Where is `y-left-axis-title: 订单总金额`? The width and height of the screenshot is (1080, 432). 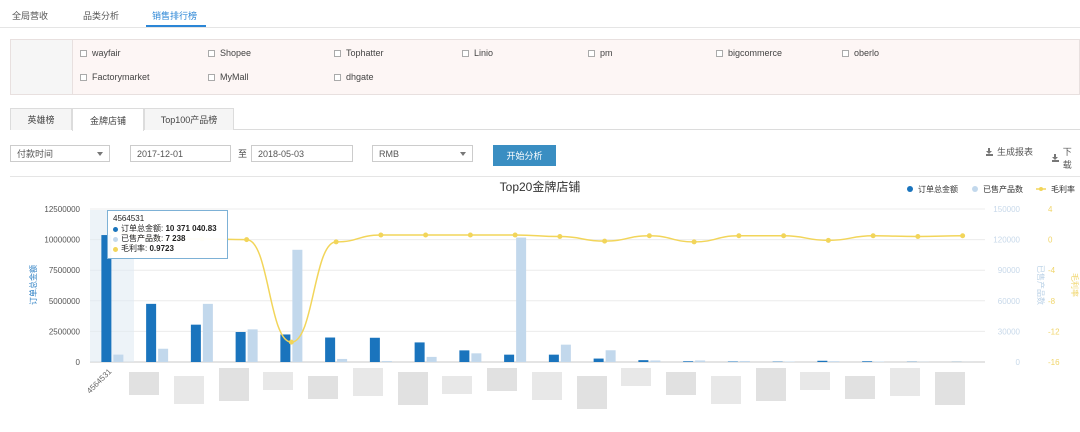 y-left-axis-title: 订单总金额 is located at coordinates (33, 285).